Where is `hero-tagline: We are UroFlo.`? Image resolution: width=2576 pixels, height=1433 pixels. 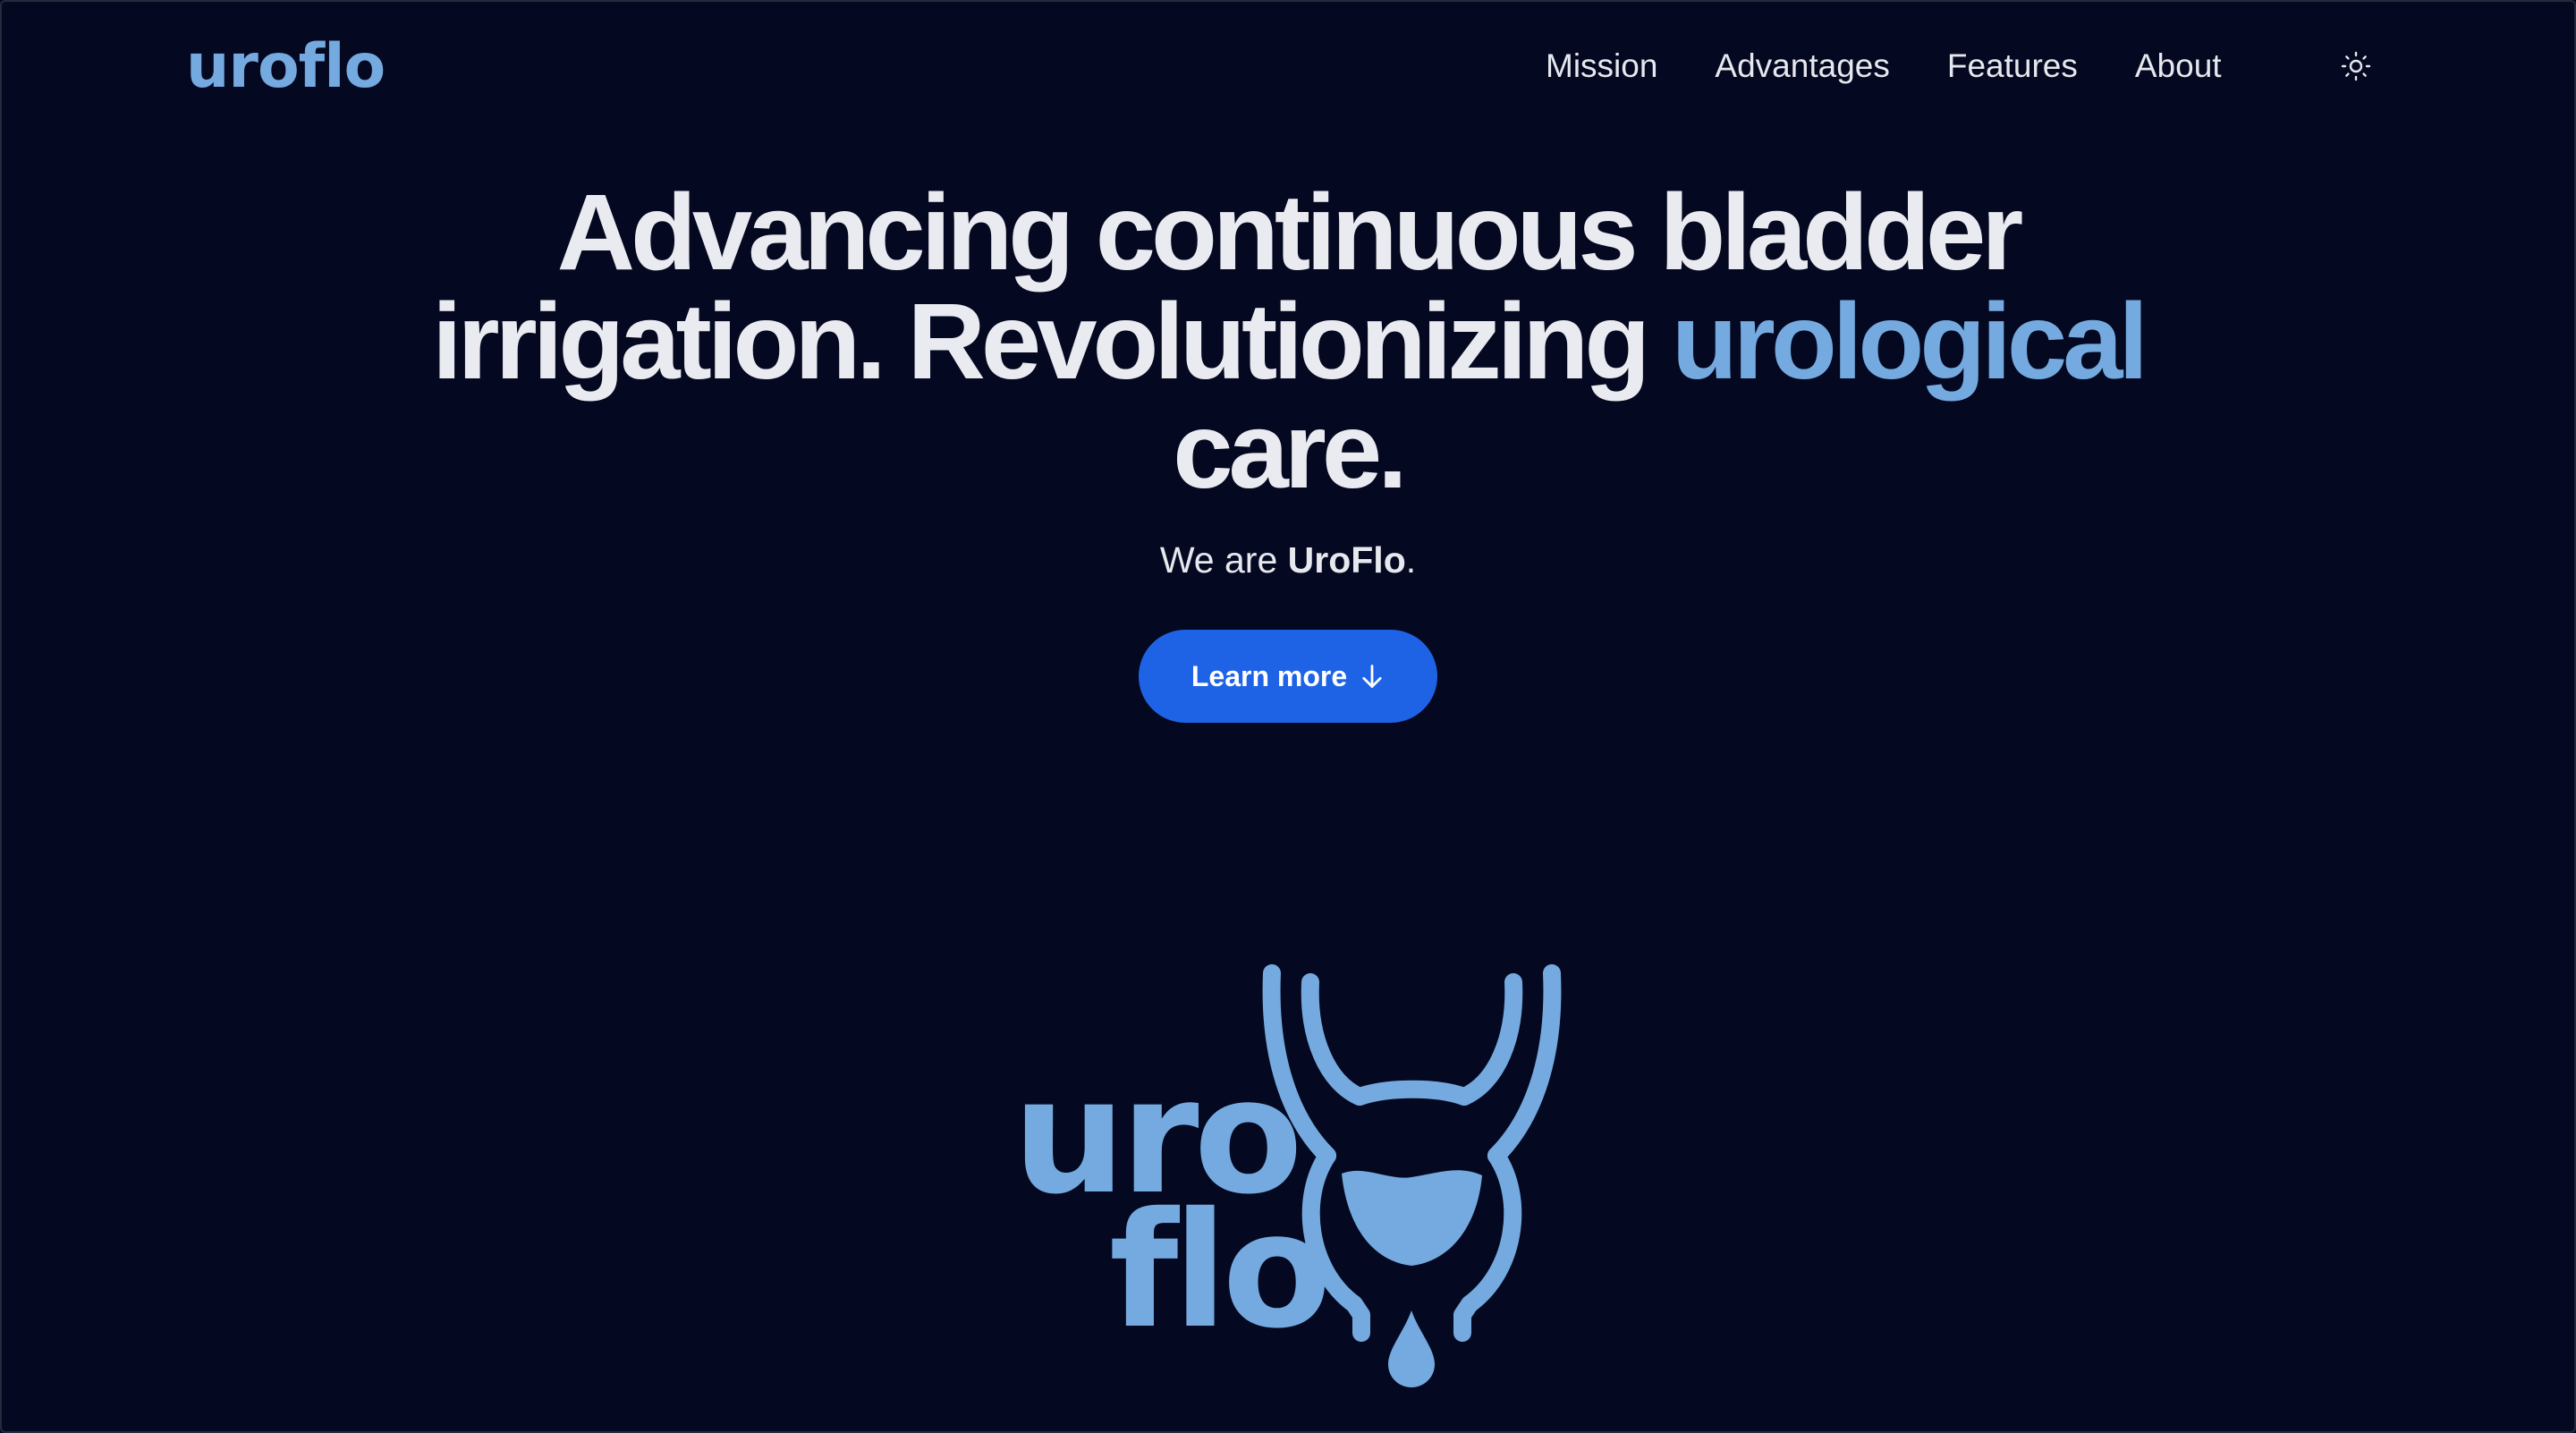
hero-tagline: We are UroFlo. is located at coordinates (1288, 560).